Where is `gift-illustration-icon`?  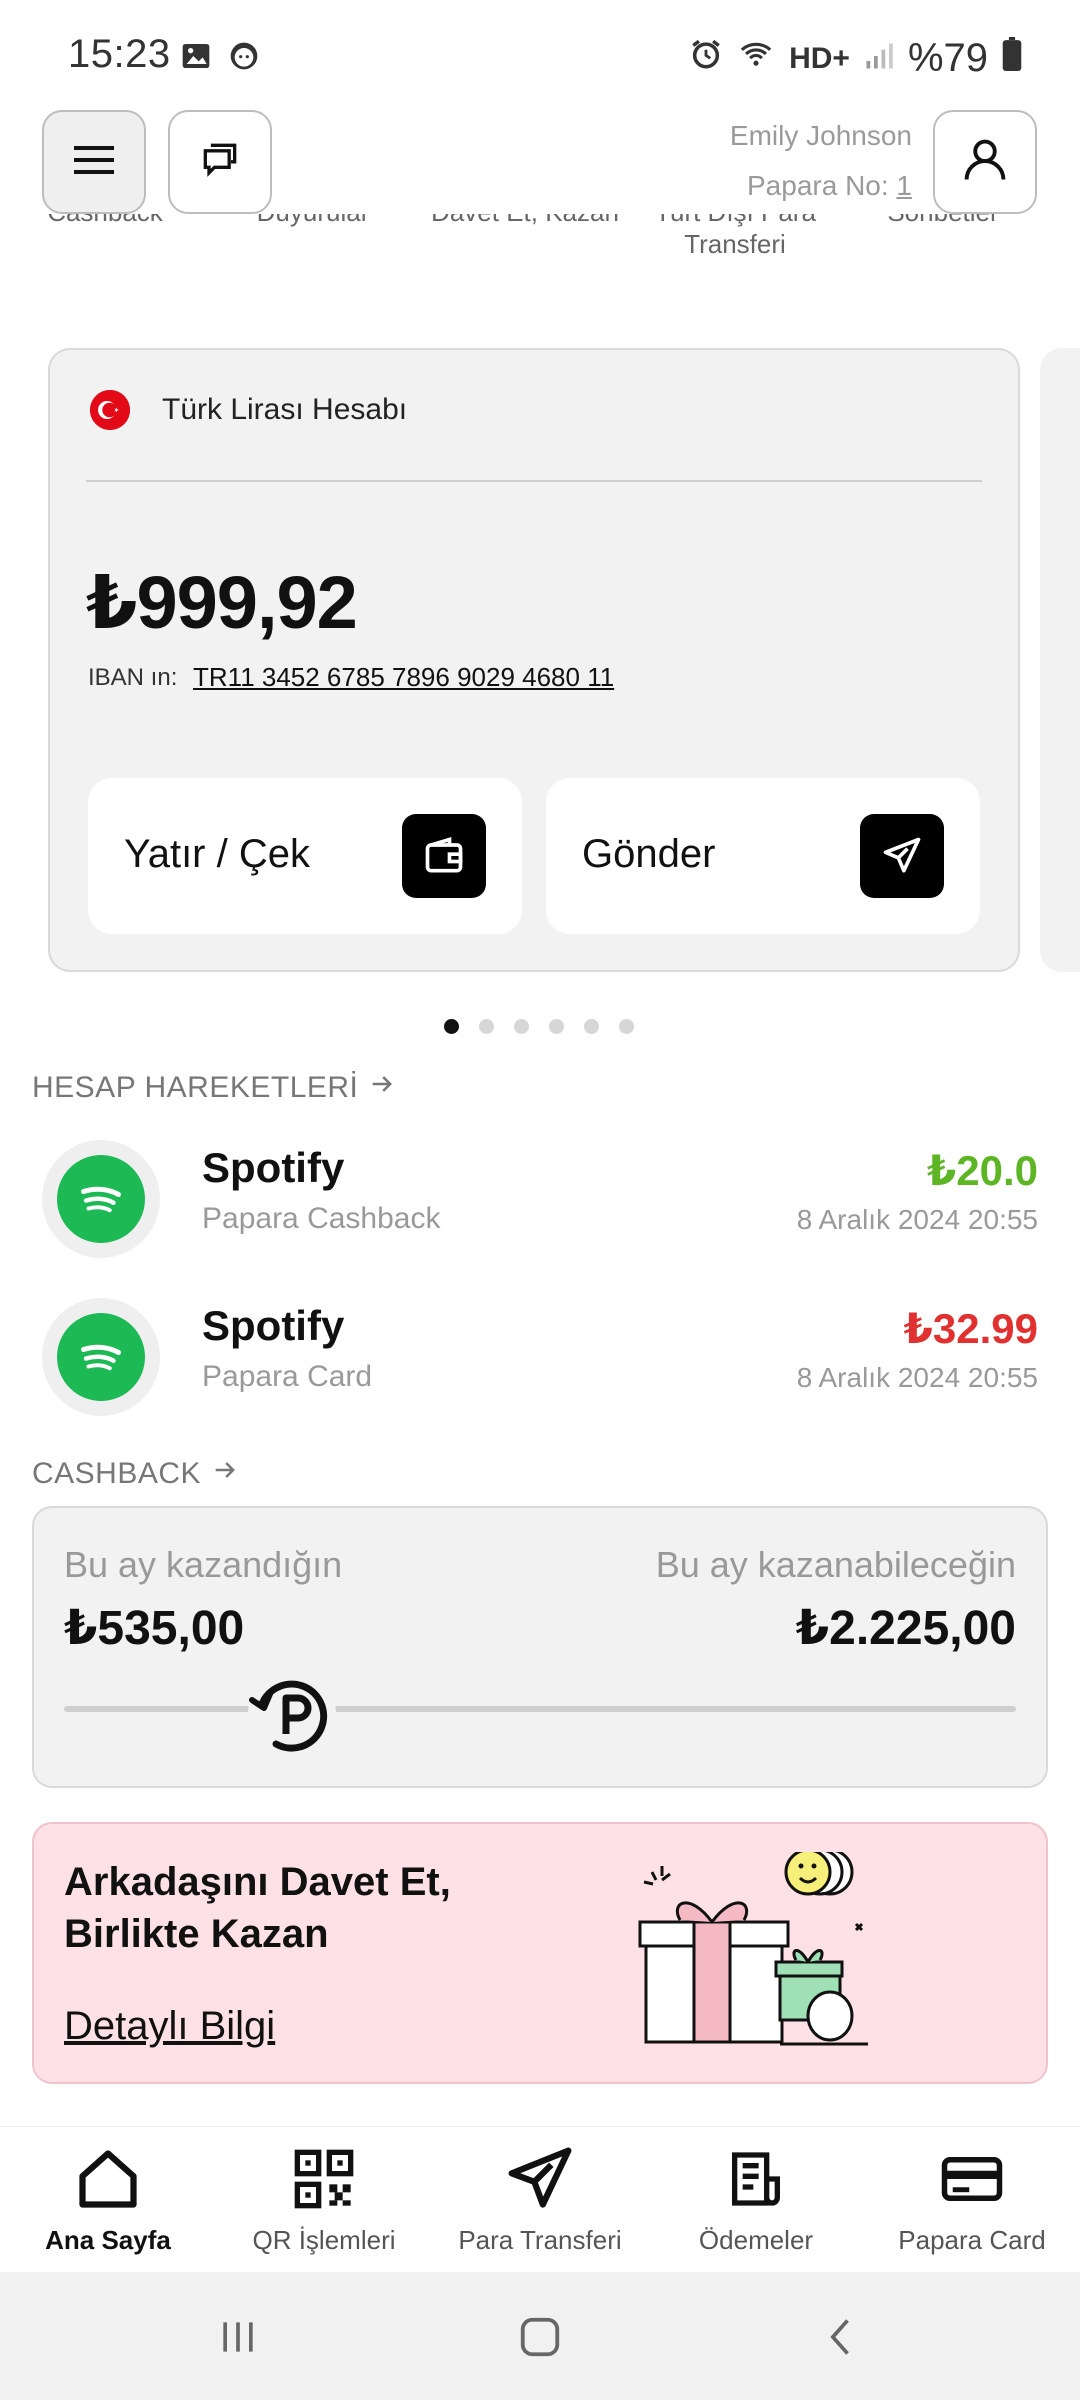 gift-illustration-icon is located at coordinates (760, 1950).